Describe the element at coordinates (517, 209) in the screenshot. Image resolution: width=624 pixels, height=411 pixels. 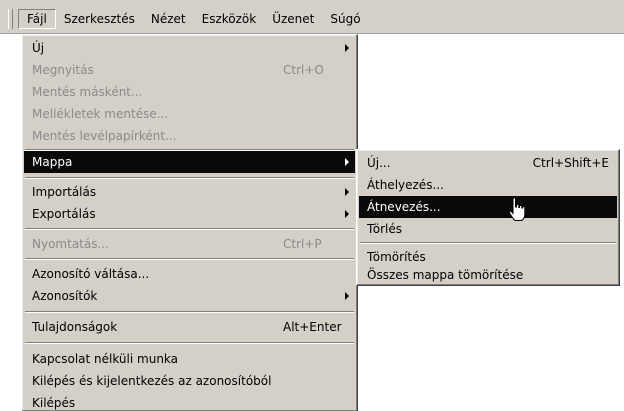
I see `hand-pointer-icon` at that location.